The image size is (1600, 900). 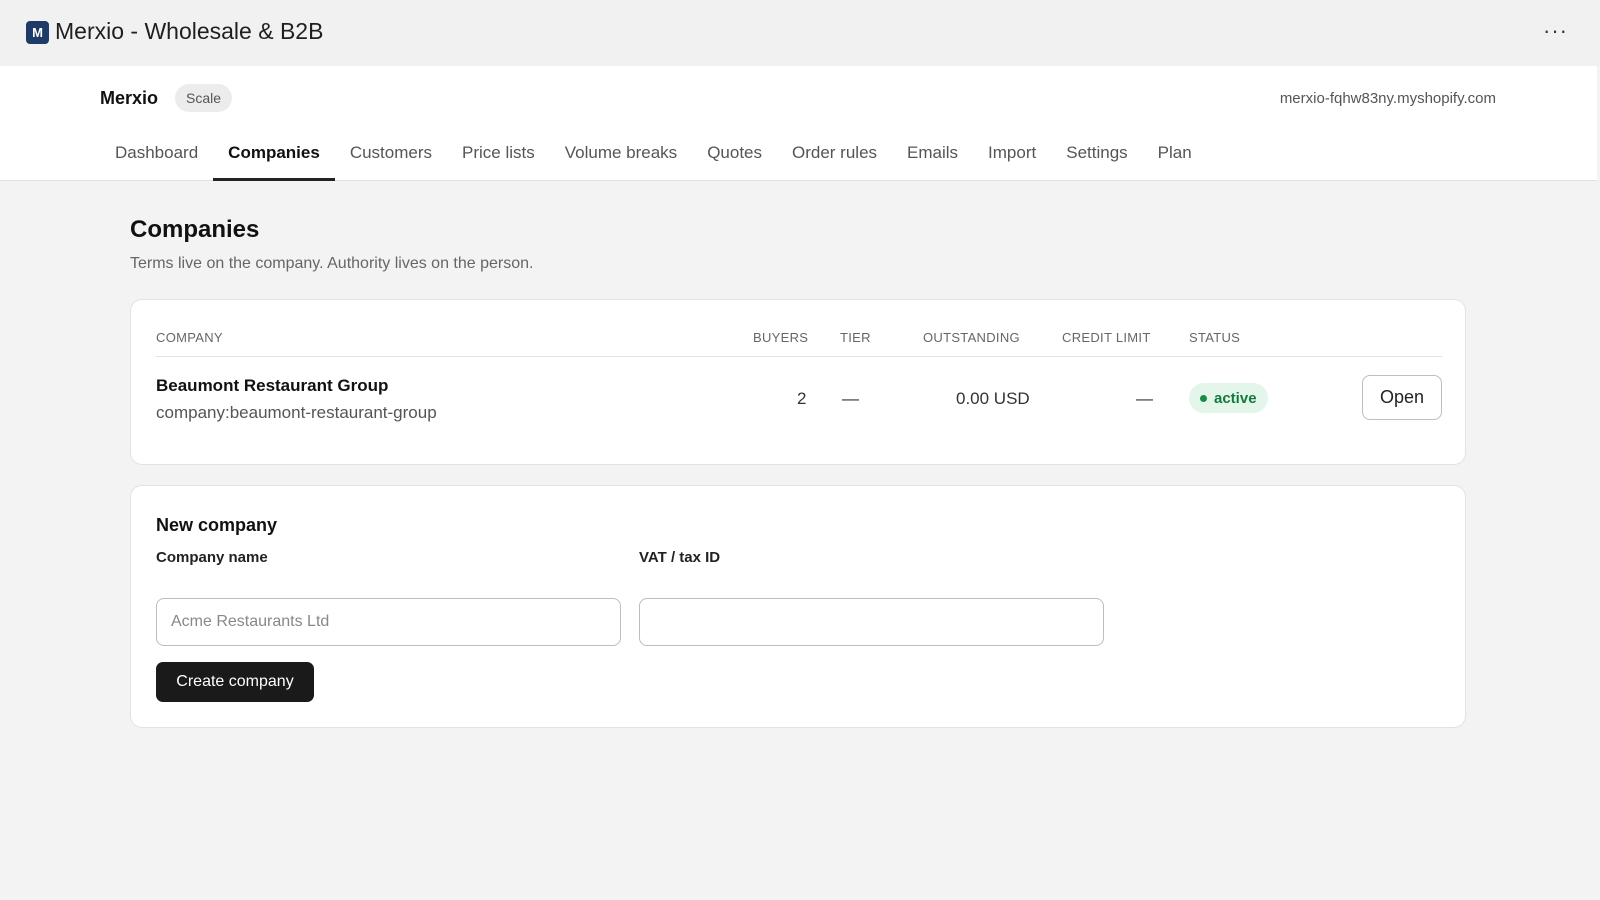 I want to click on tab-volume-breaks: Volume breaks, so click(x=621, y=156).